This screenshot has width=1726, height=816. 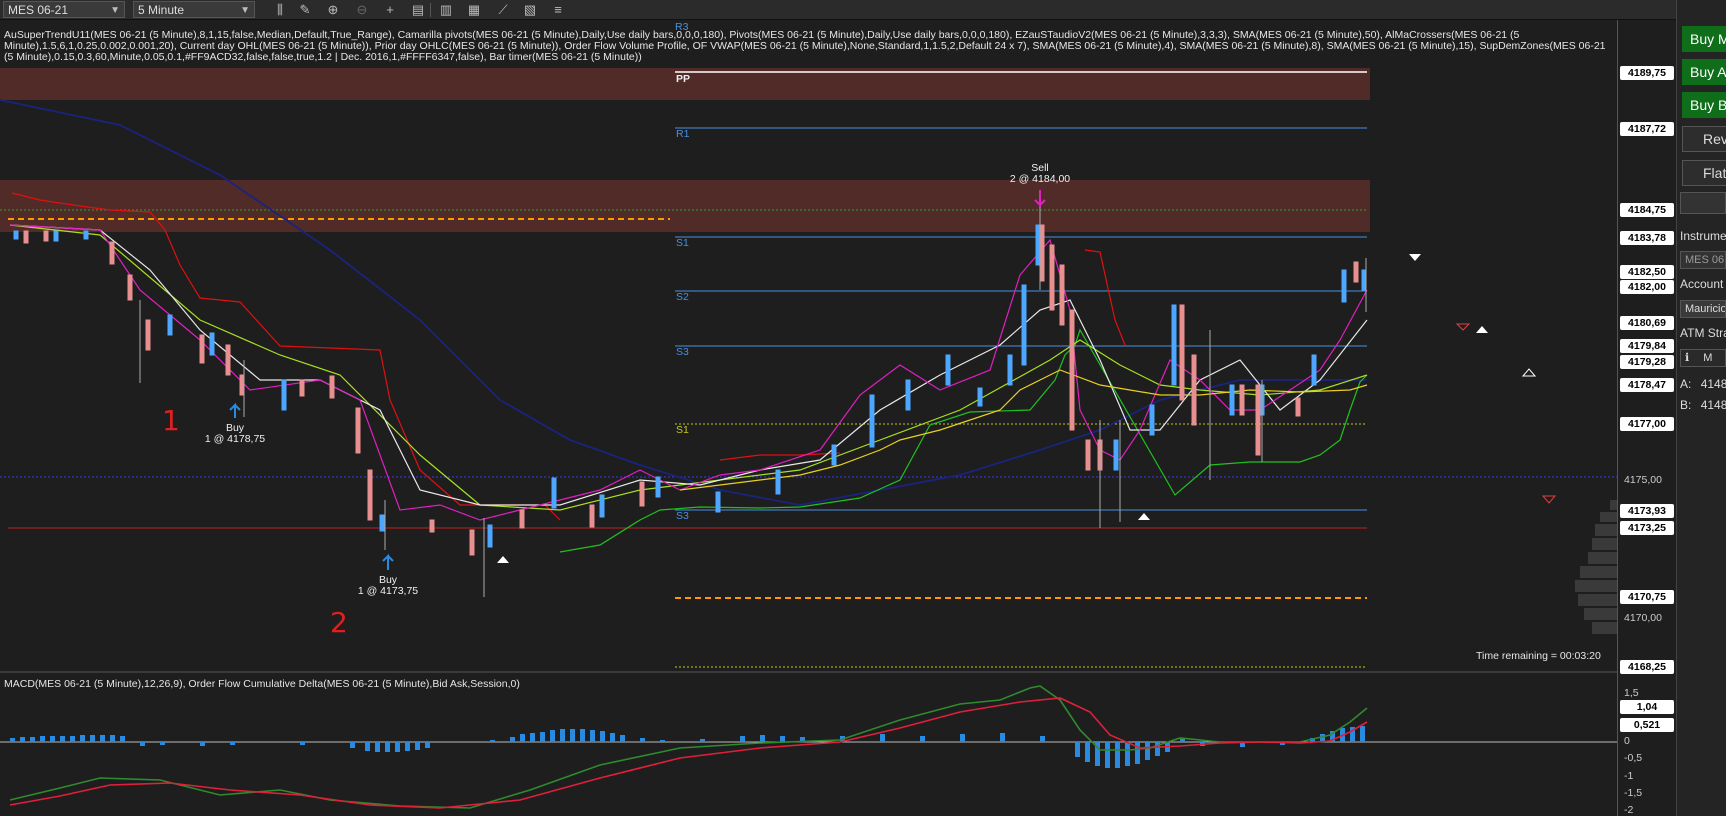 I want to click on bar-timer: Time remaining = 00:03:20, so click(x=1538, y=656).